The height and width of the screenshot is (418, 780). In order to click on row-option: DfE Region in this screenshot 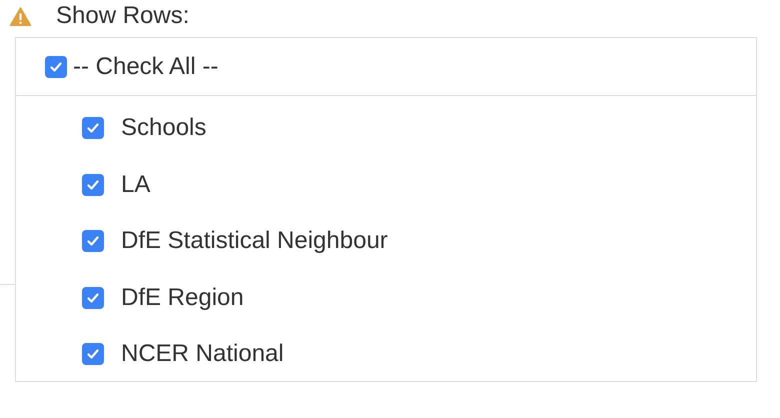, I will do `click(386, 298)`.